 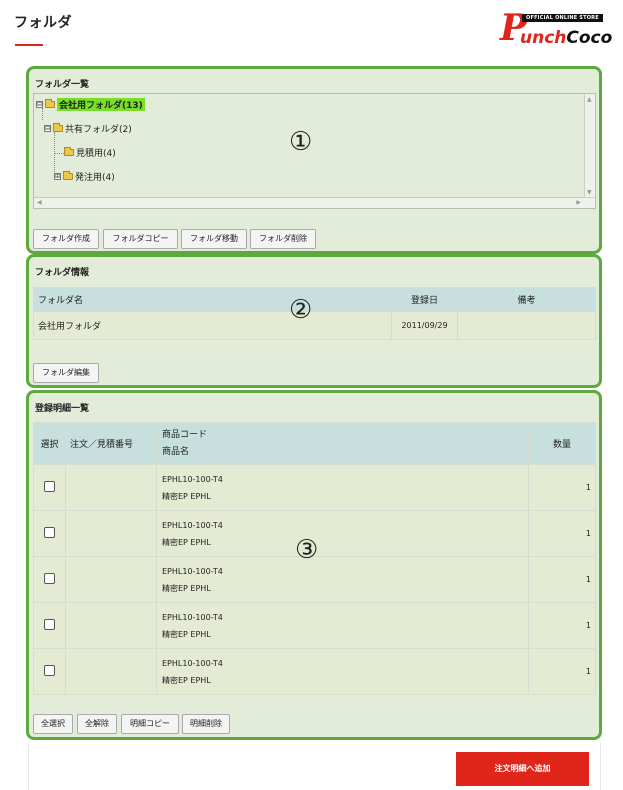 What do you see at coordinates (212, 325) in the screenshot?
I see `folder-name-cell: 会社用フォルダ` at bounding box center [212, 325].